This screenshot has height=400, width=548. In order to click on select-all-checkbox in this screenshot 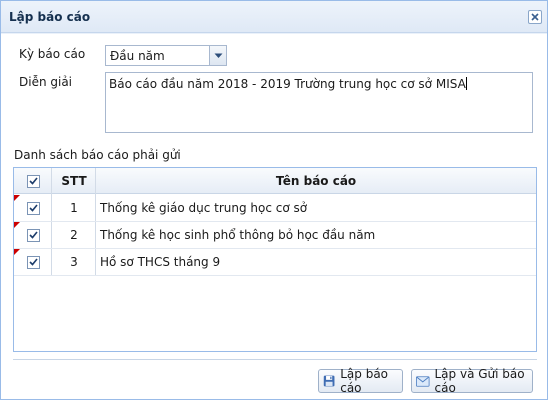, I will do `click(33, 181)`.